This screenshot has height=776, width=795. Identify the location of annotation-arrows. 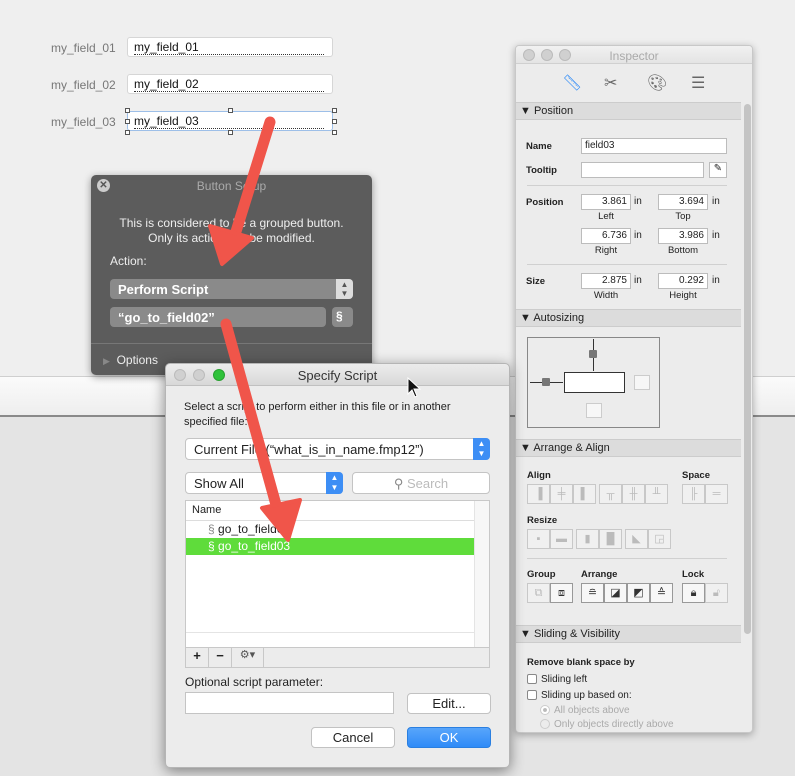
(315, 329).